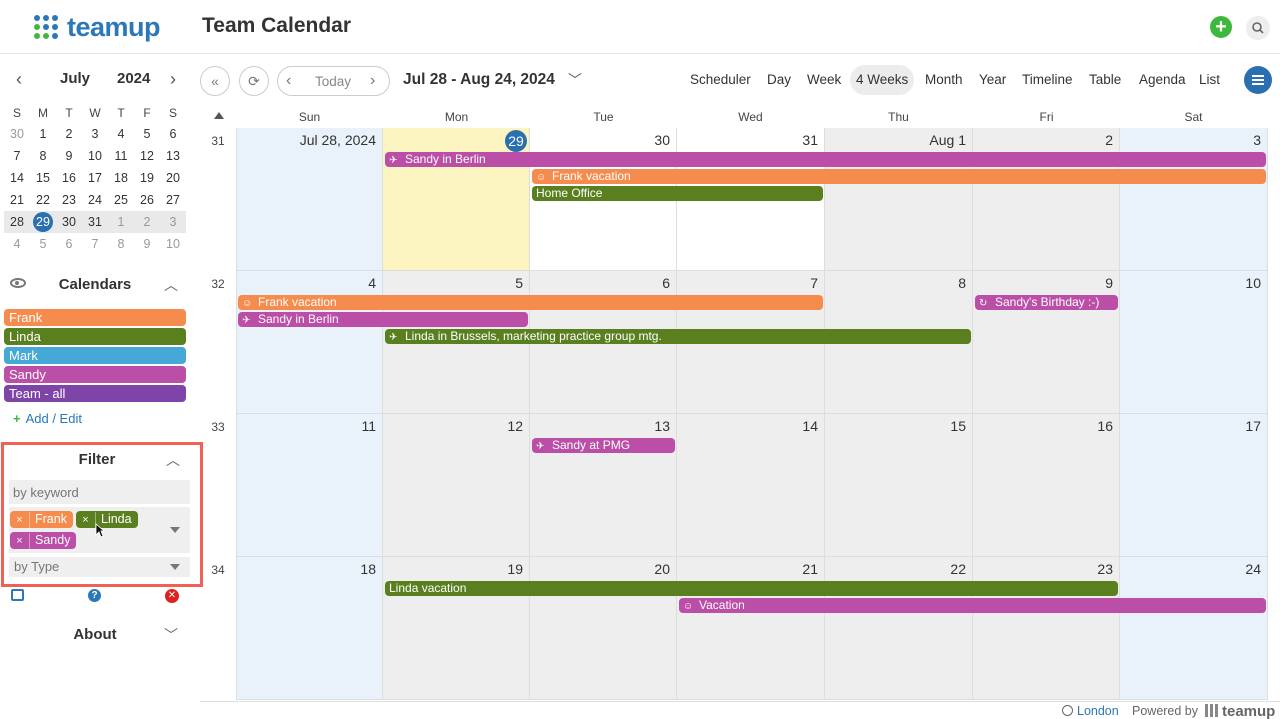 Image resolution: width=1280 pixels, height=719 pixels. I want to click on view-tab-month: Month, so click(944, 80).